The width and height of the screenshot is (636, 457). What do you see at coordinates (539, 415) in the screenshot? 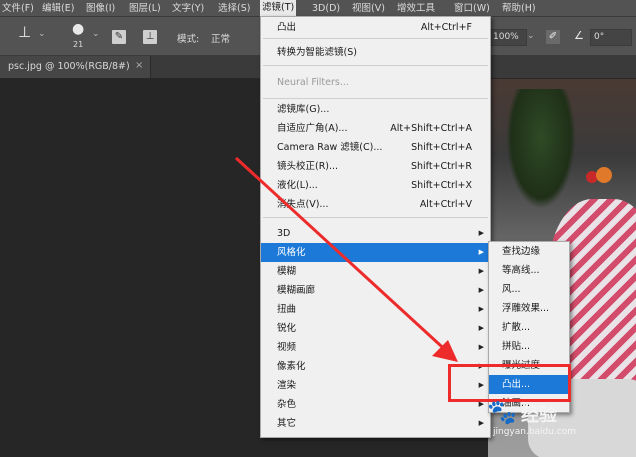
I see `watermark-title: 经验` at bounding box center [539, 415].